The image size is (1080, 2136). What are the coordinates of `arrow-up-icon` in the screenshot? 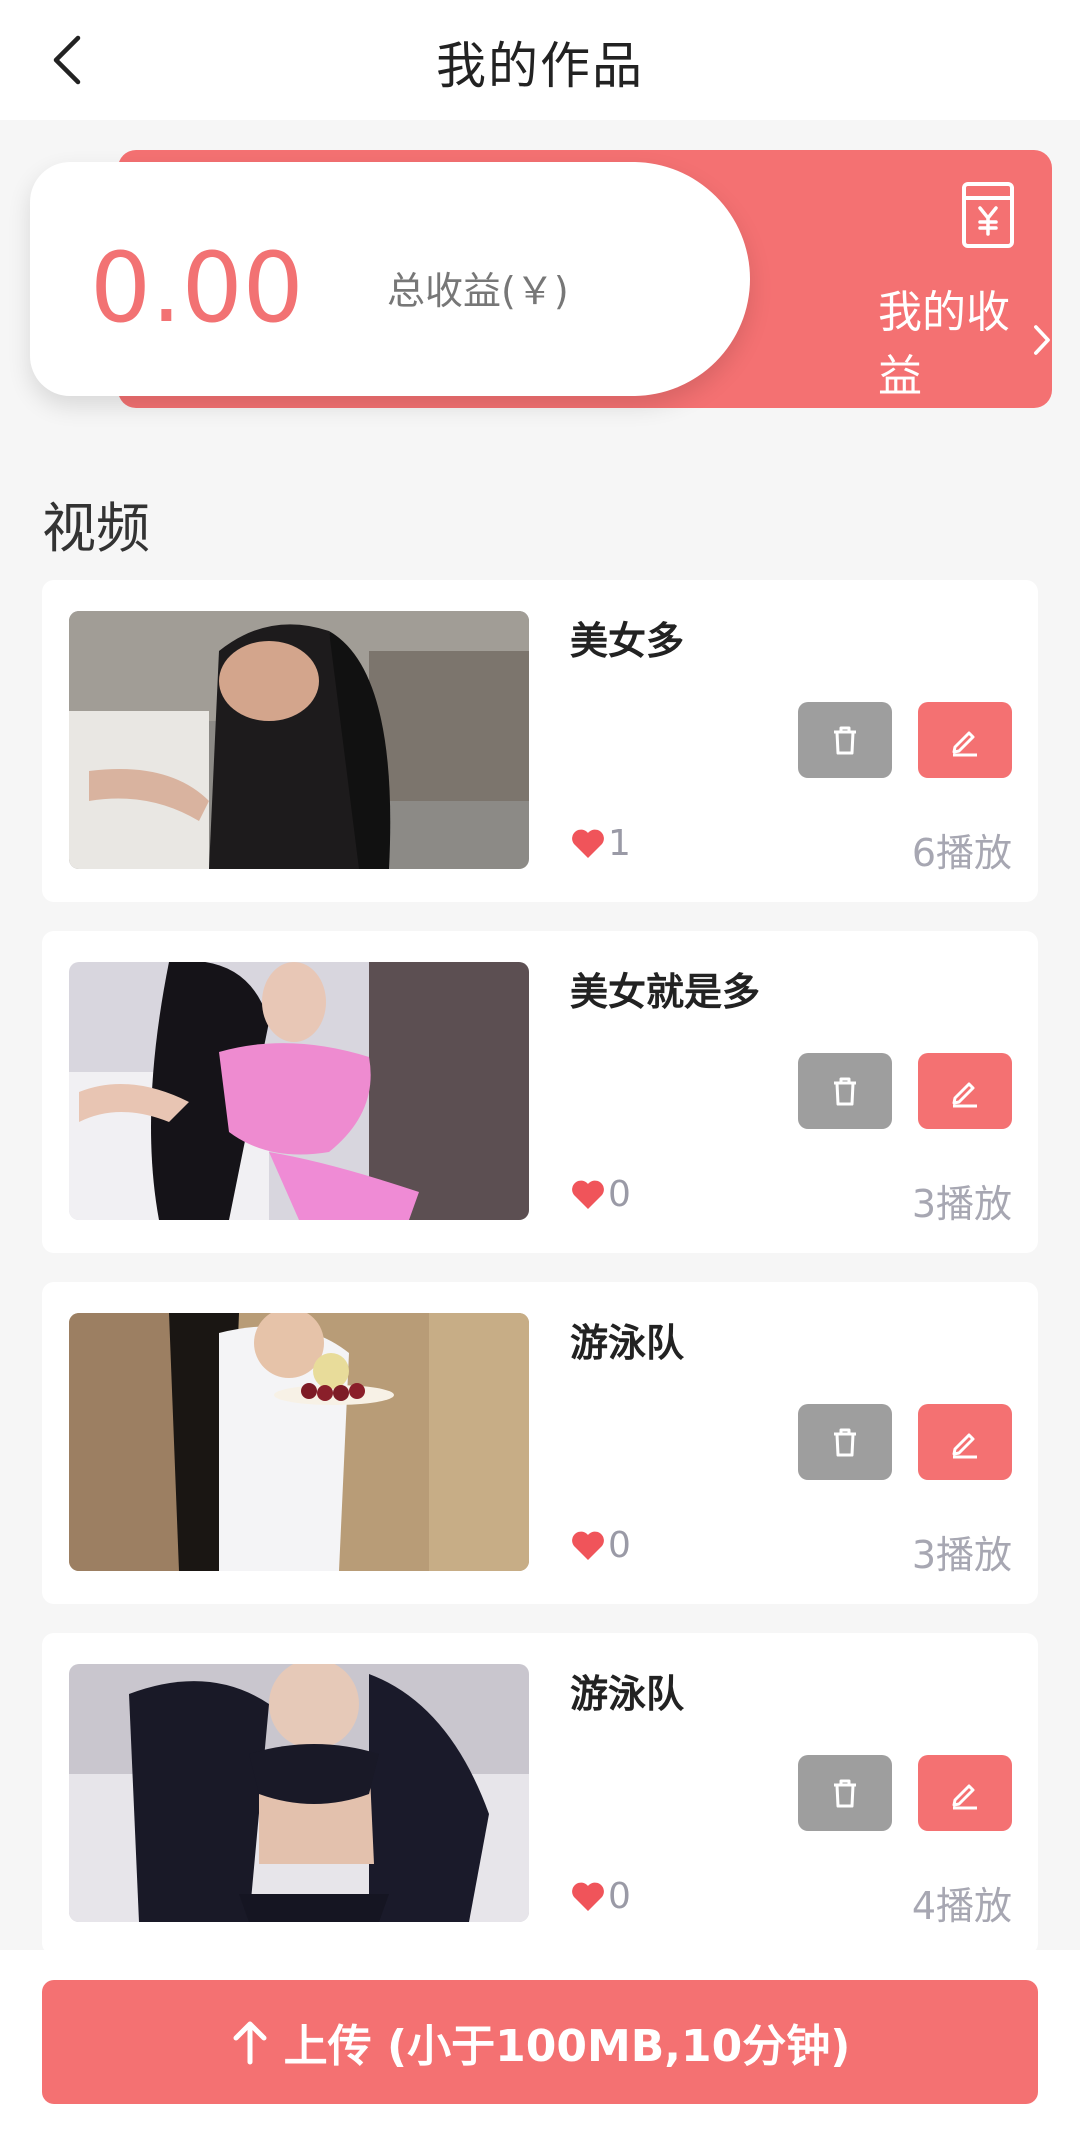 It's located at (250, 2043).